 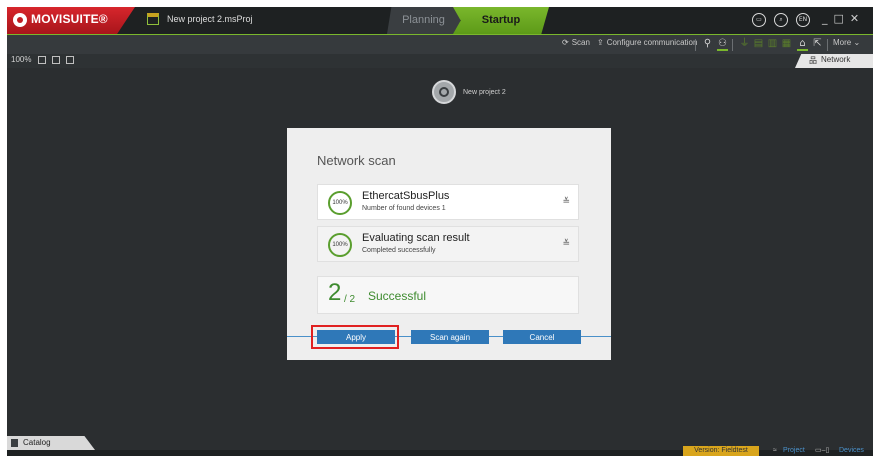 What do you see at coordinates (857, 42) in the screenshot?
I see `chevron-down-icon: ⌄` at bounding box center [857, 42].